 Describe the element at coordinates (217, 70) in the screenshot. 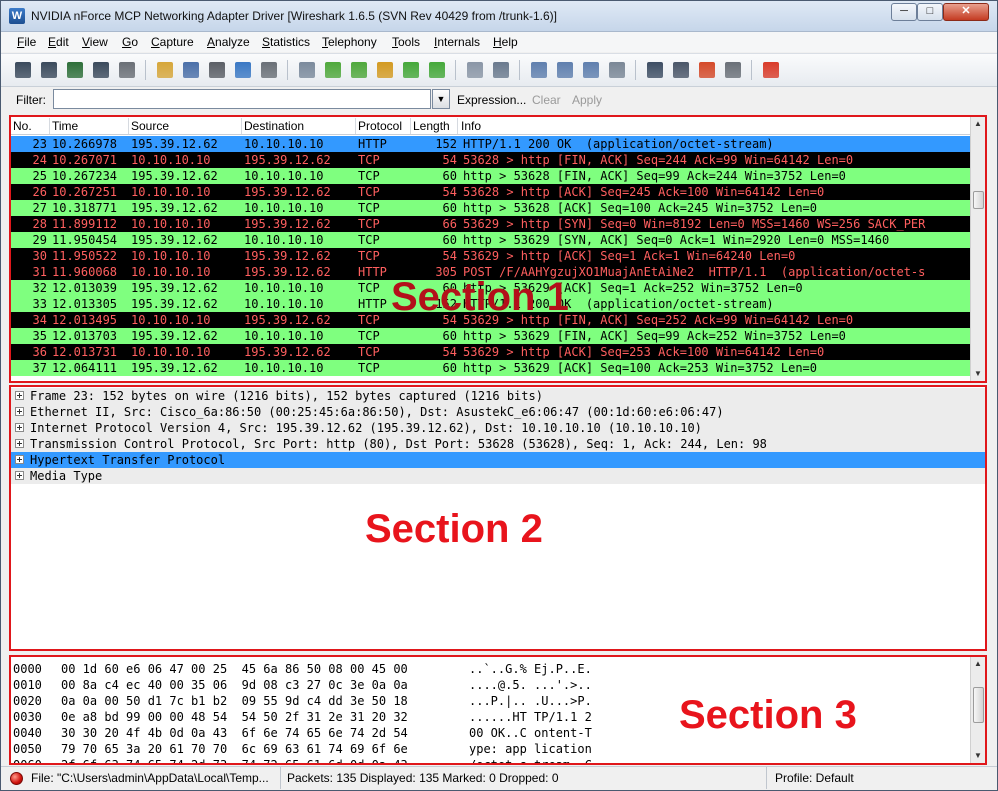

I see `close-file-icon` at that location.